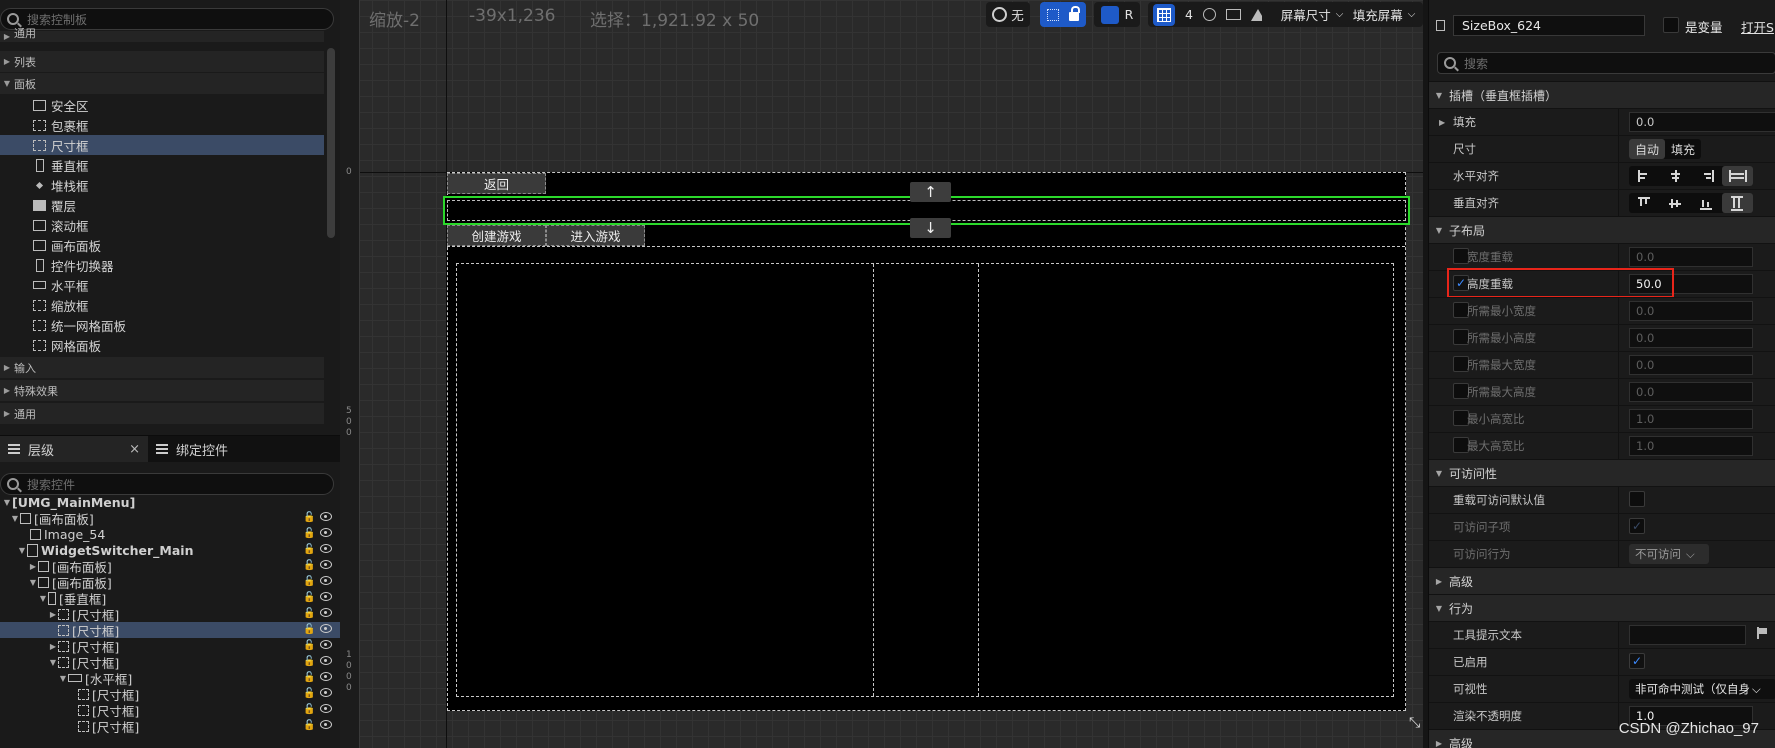 Image resolution: width=1775 pixels, height=748 pixels. What do you see at coordinates (1675, 176) in the screenshot?
I see `align-center-icon` at bounding box center [1675, 176].